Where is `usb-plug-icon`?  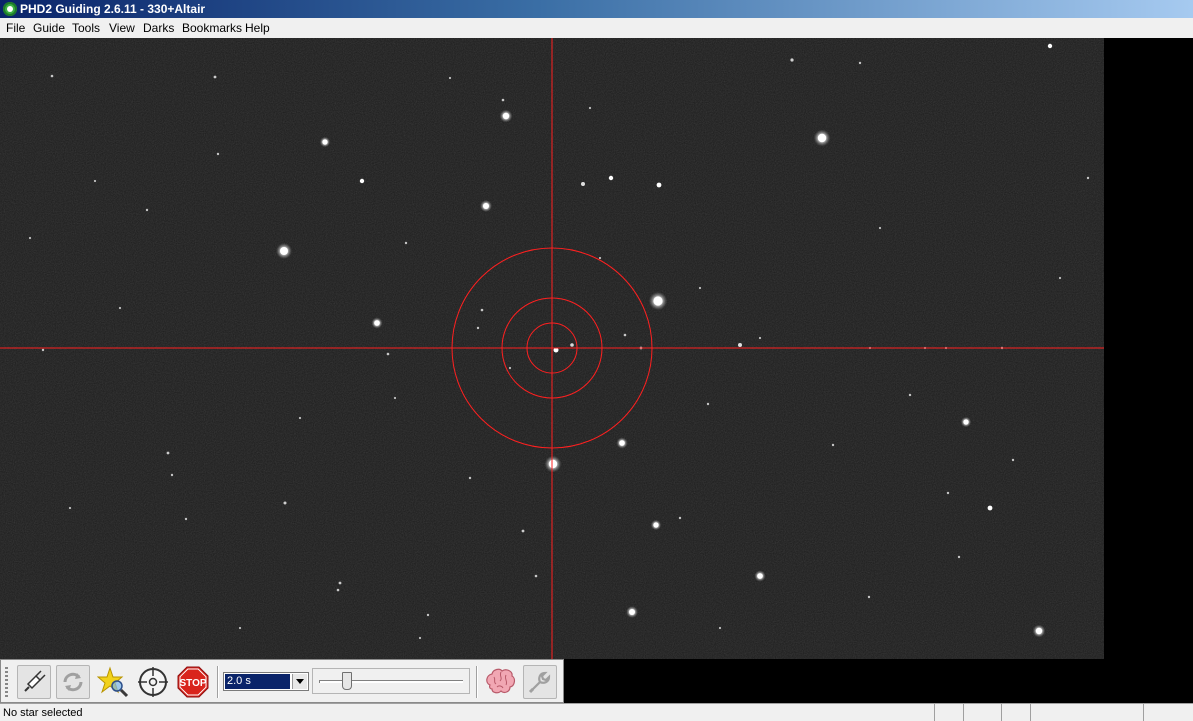 usb-plug-icon is located at coordinates (35, 681).